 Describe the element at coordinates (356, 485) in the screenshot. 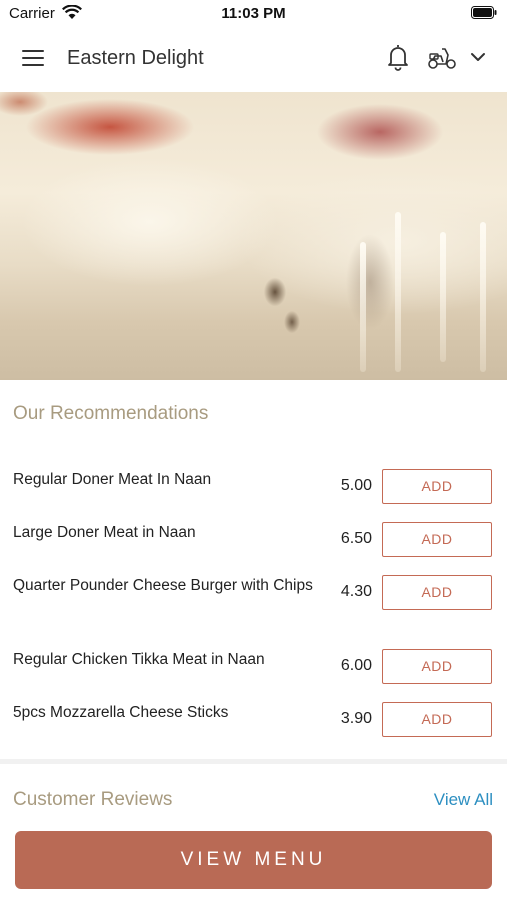

I see `item-price: 5.00` at that location.